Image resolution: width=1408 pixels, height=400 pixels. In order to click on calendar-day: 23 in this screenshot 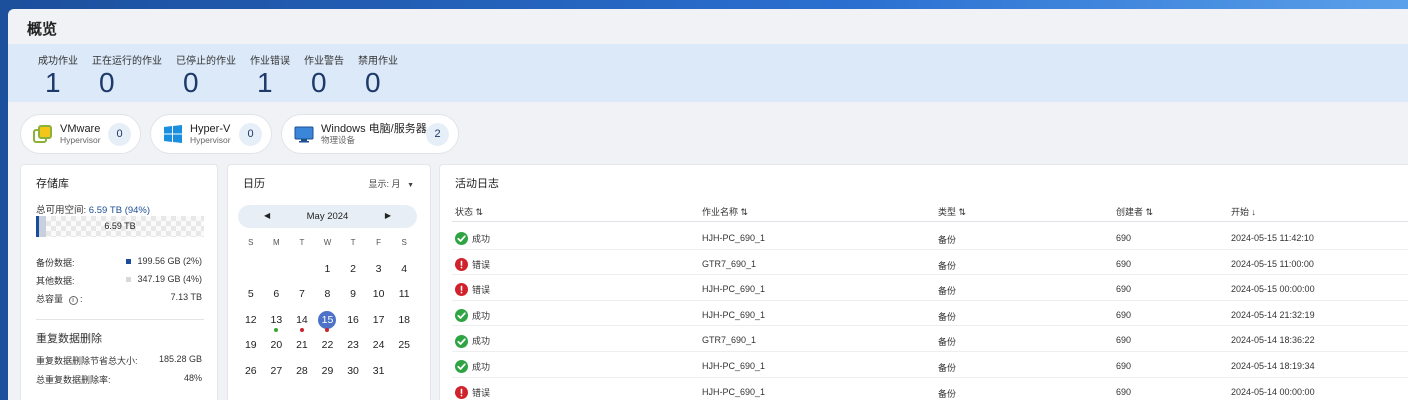, I will do `click(353, 348)`.